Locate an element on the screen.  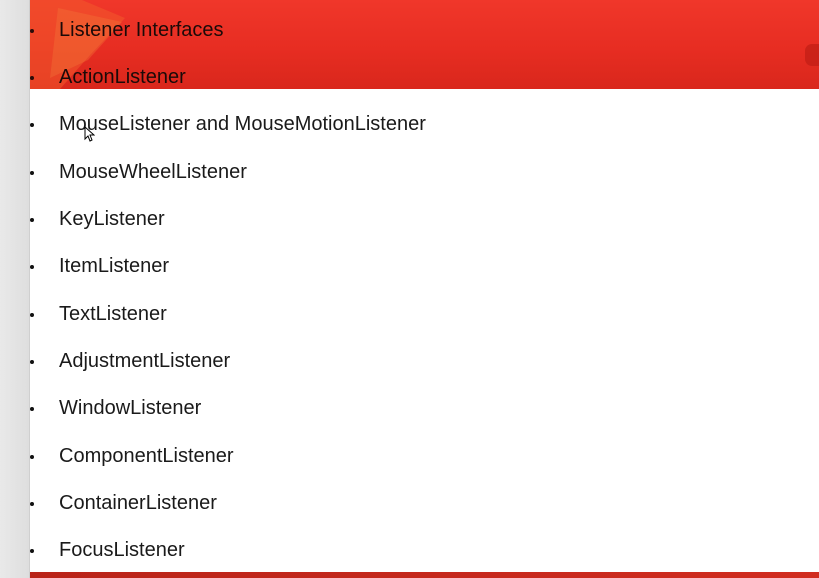
list-item: ContainerListener is located at coordinates (410, 503).